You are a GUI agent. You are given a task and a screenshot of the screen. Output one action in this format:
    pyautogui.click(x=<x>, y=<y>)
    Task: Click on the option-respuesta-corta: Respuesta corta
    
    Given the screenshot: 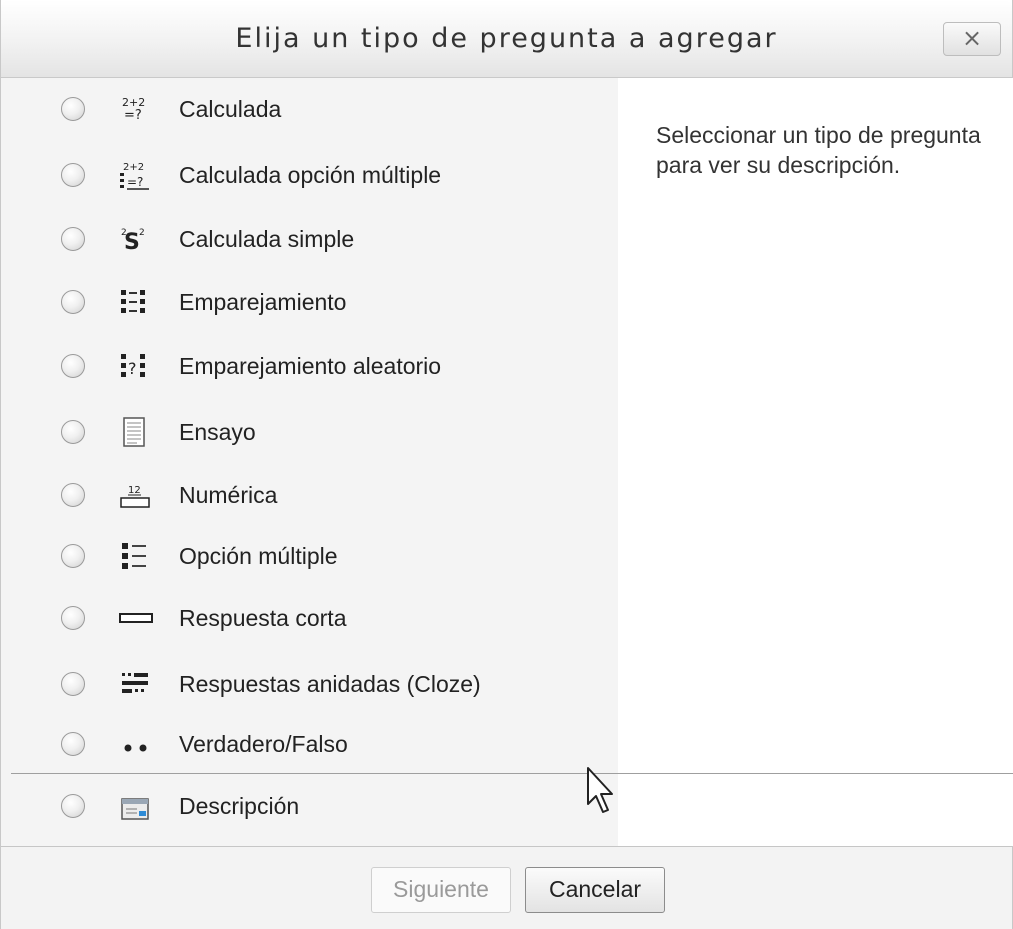 What is the action you would take?
    pyautogui.click(x=309, y=620)
    